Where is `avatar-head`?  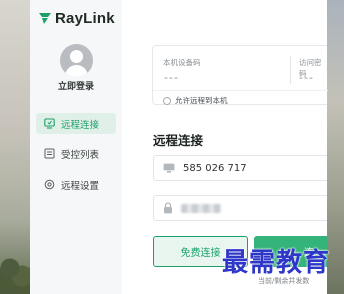
avatar-head is located at coordinates (76, 56).